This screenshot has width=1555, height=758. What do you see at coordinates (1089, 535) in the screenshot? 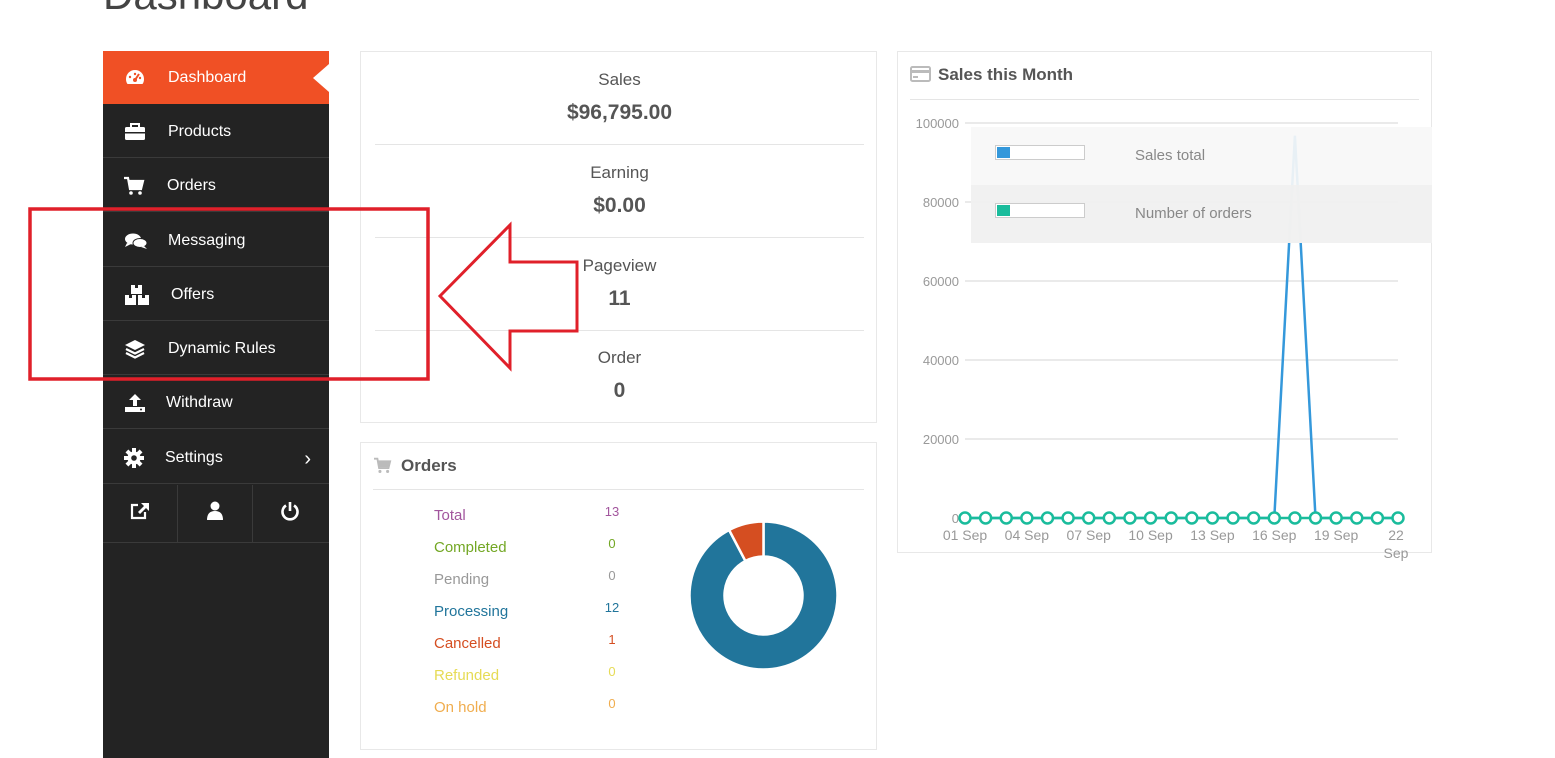
I see `x-tick-label: 07 Sep` at bounding box center [1089, 535].